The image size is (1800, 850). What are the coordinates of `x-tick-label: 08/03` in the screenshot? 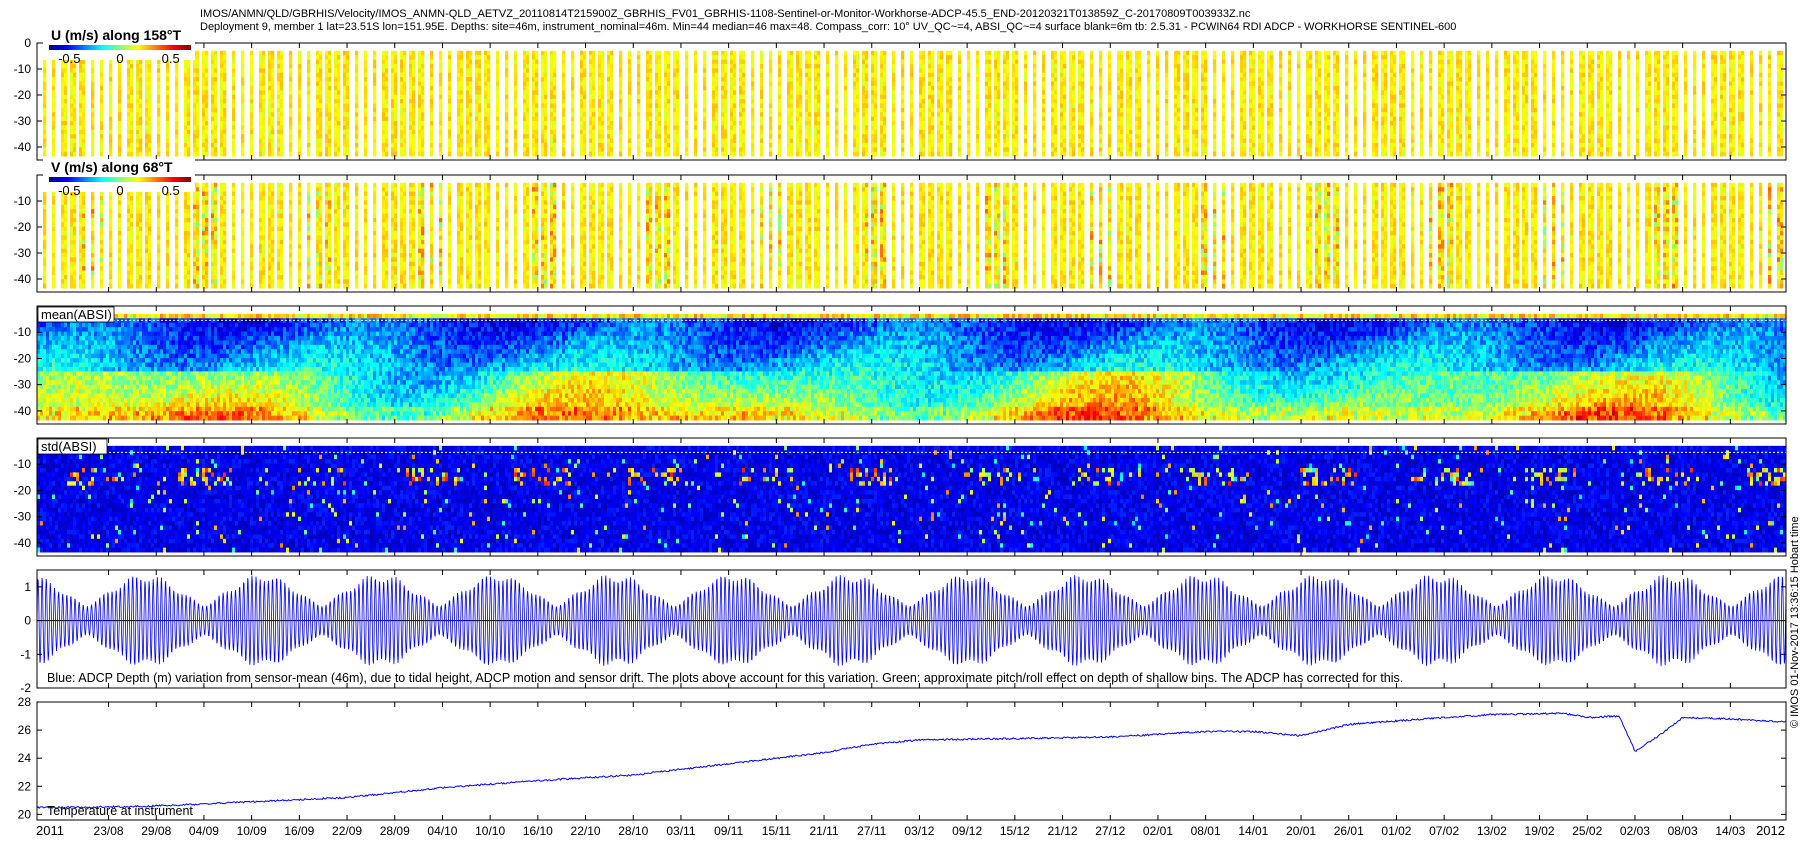 It's located at (1683, 831).